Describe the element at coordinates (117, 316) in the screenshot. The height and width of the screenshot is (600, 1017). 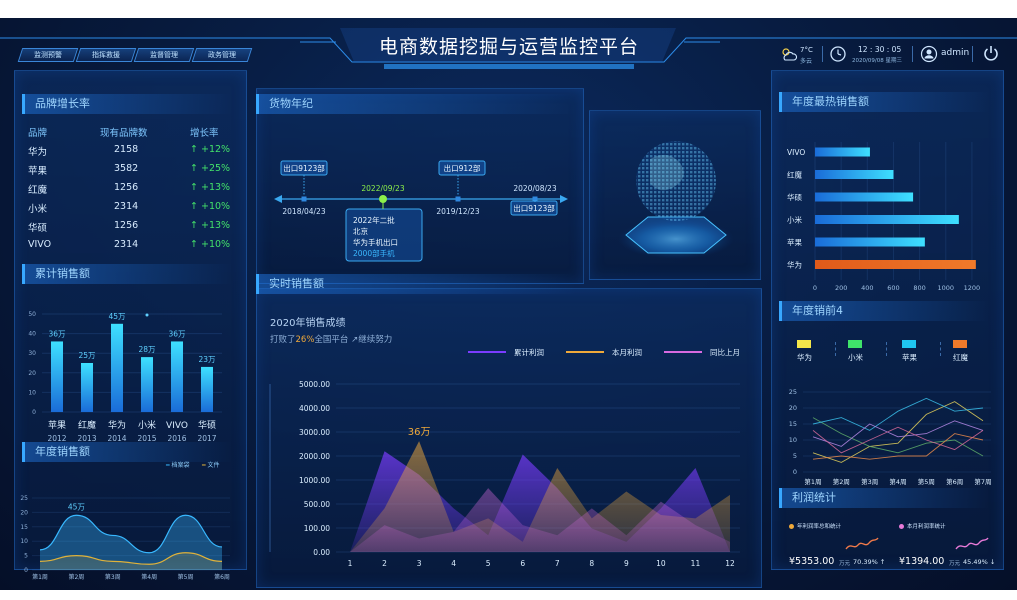
I see `bar-value-label: 45万` at that location.